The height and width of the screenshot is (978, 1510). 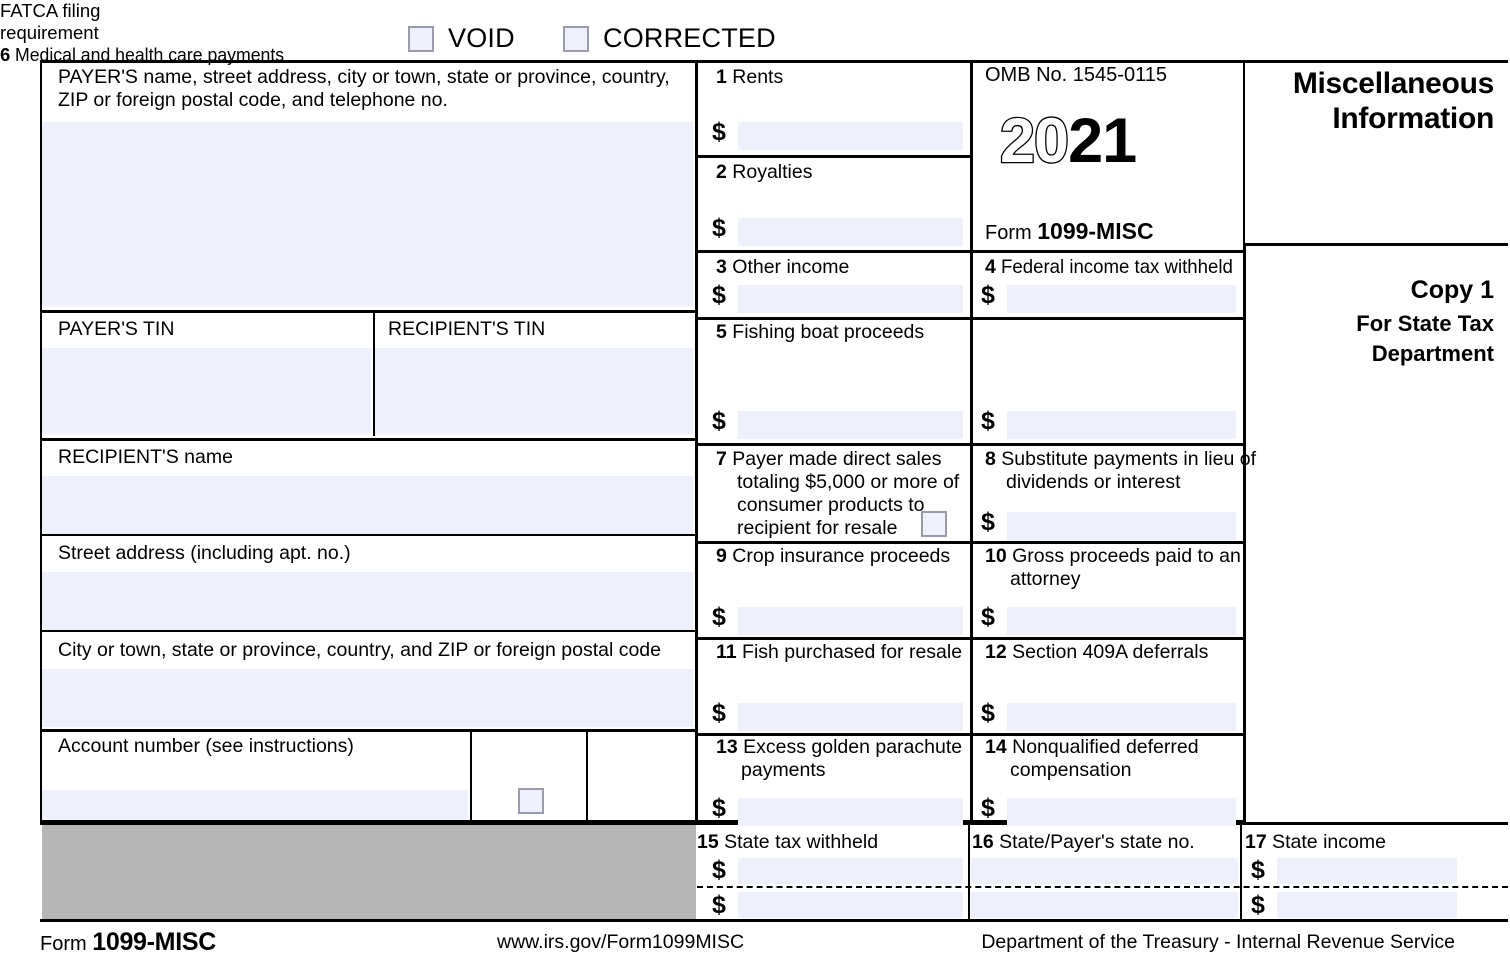 I want to click on left-boxes-divider, so click(x=696, y=441).